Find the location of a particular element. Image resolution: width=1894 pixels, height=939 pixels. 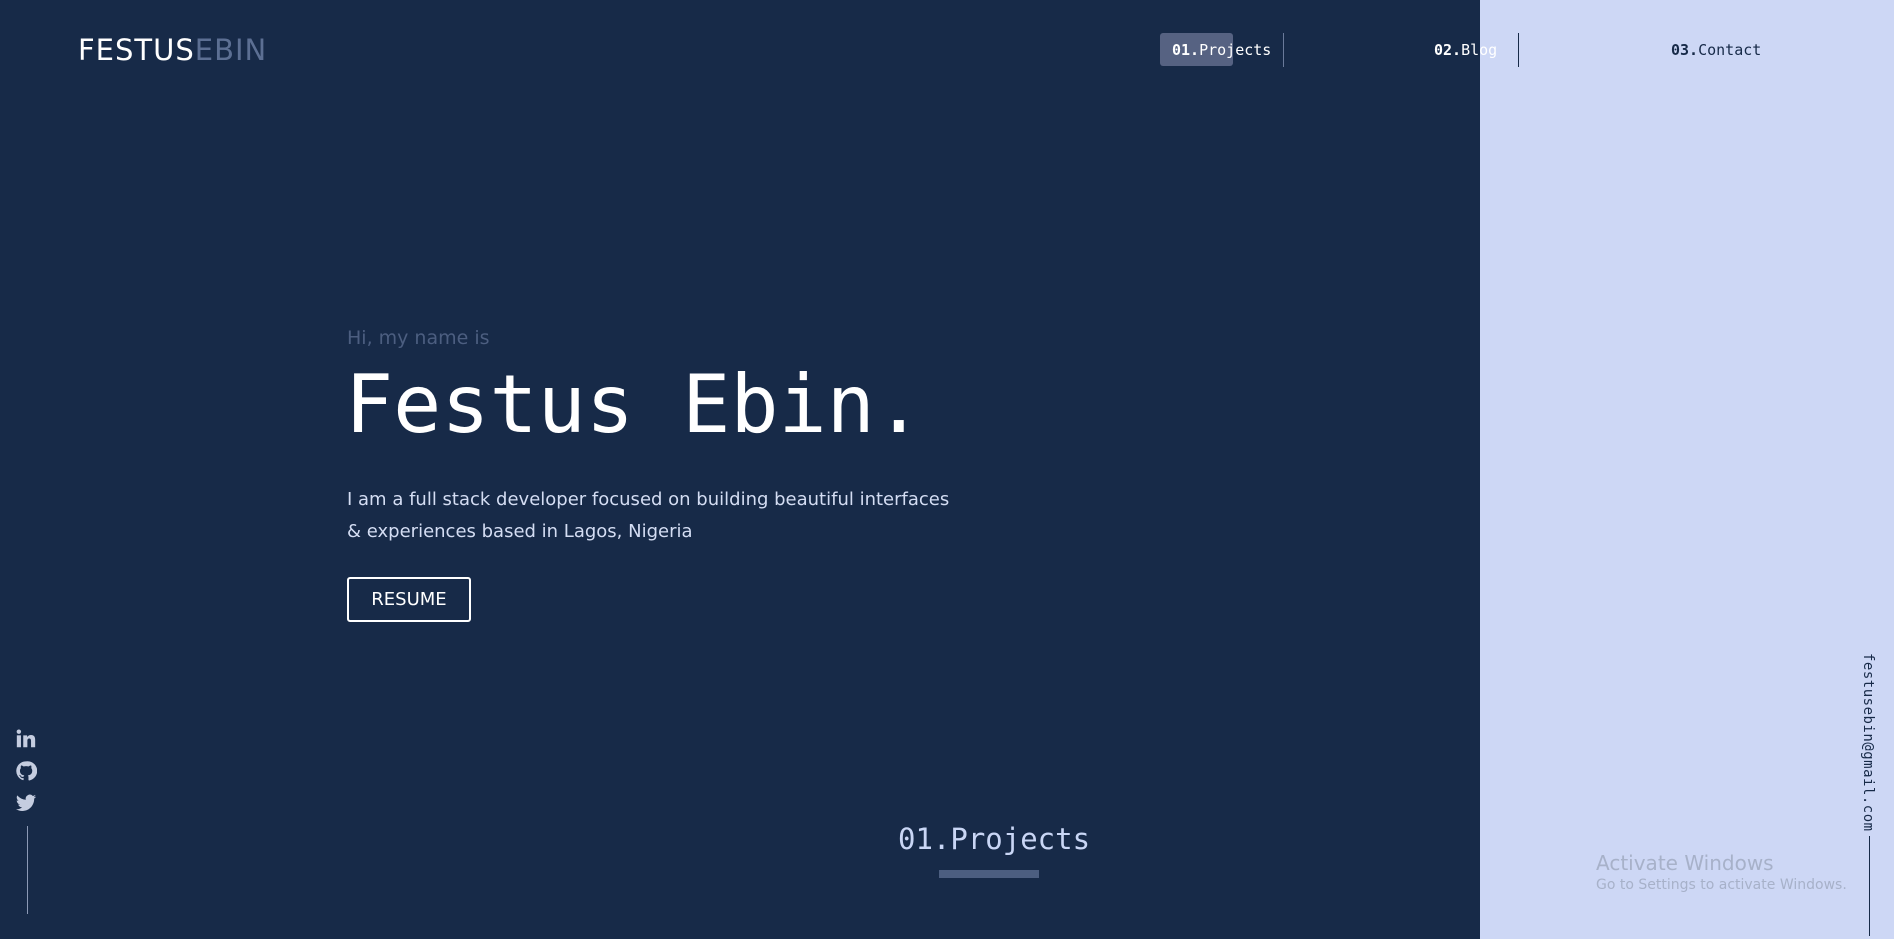

projects-section-underline is located at coordinates (989, 874).